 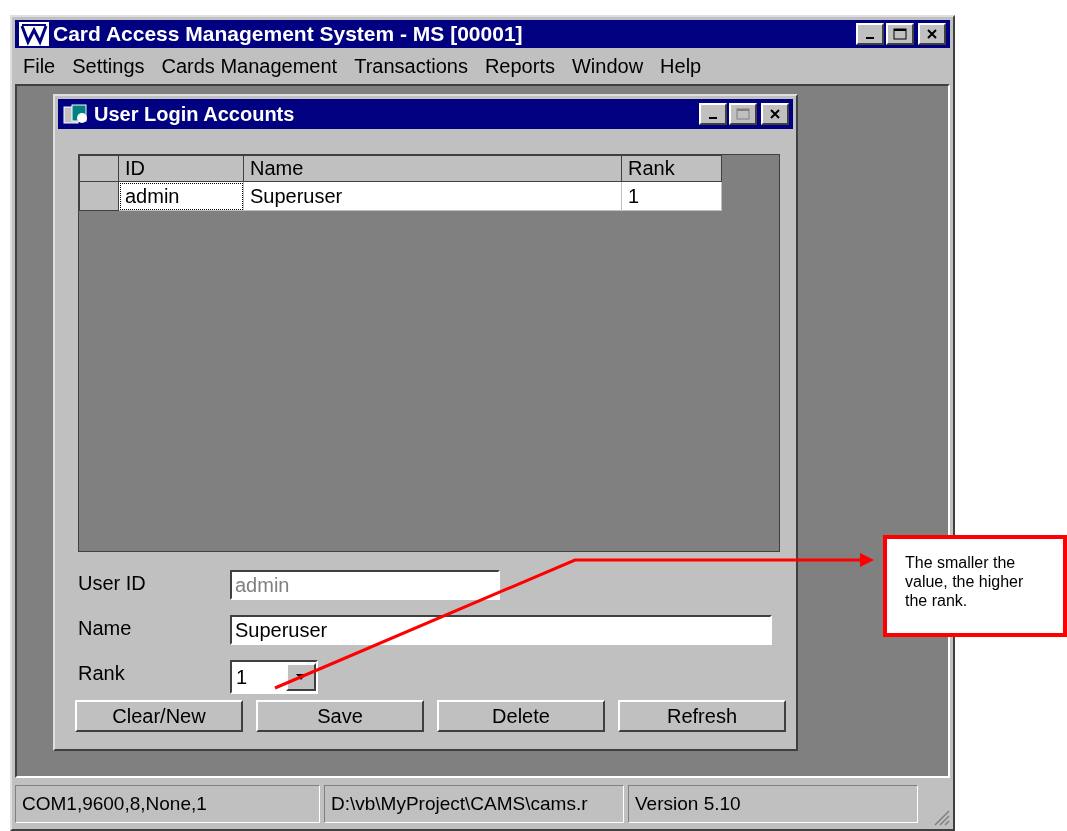 I want to click on table-cell: Superuser, so click(x=432, y=196).